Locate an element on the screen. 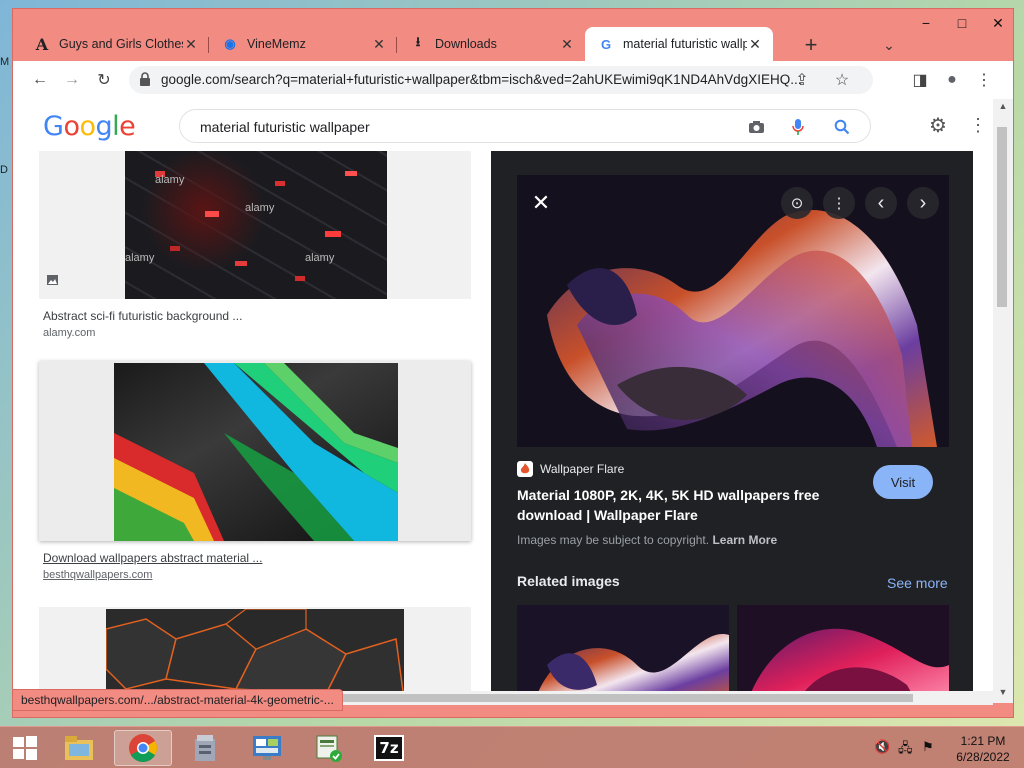 This screenshot has height=768, width=1024. tab-title: material futuristic wallp is located at coordinates (685, 44).